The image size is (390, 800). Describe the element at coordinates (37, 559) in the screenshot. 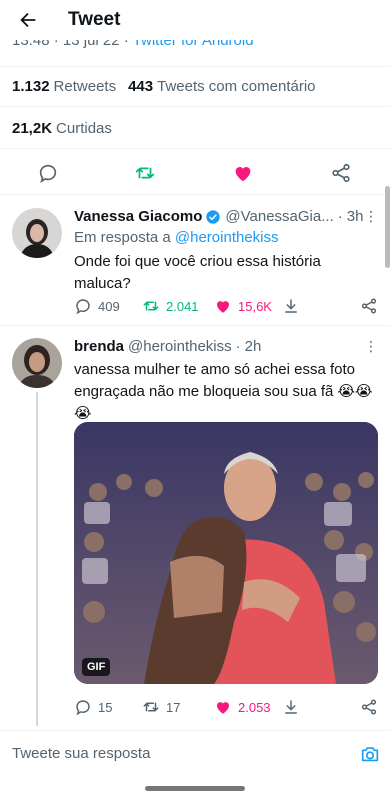

I see `thread-line` at that location.